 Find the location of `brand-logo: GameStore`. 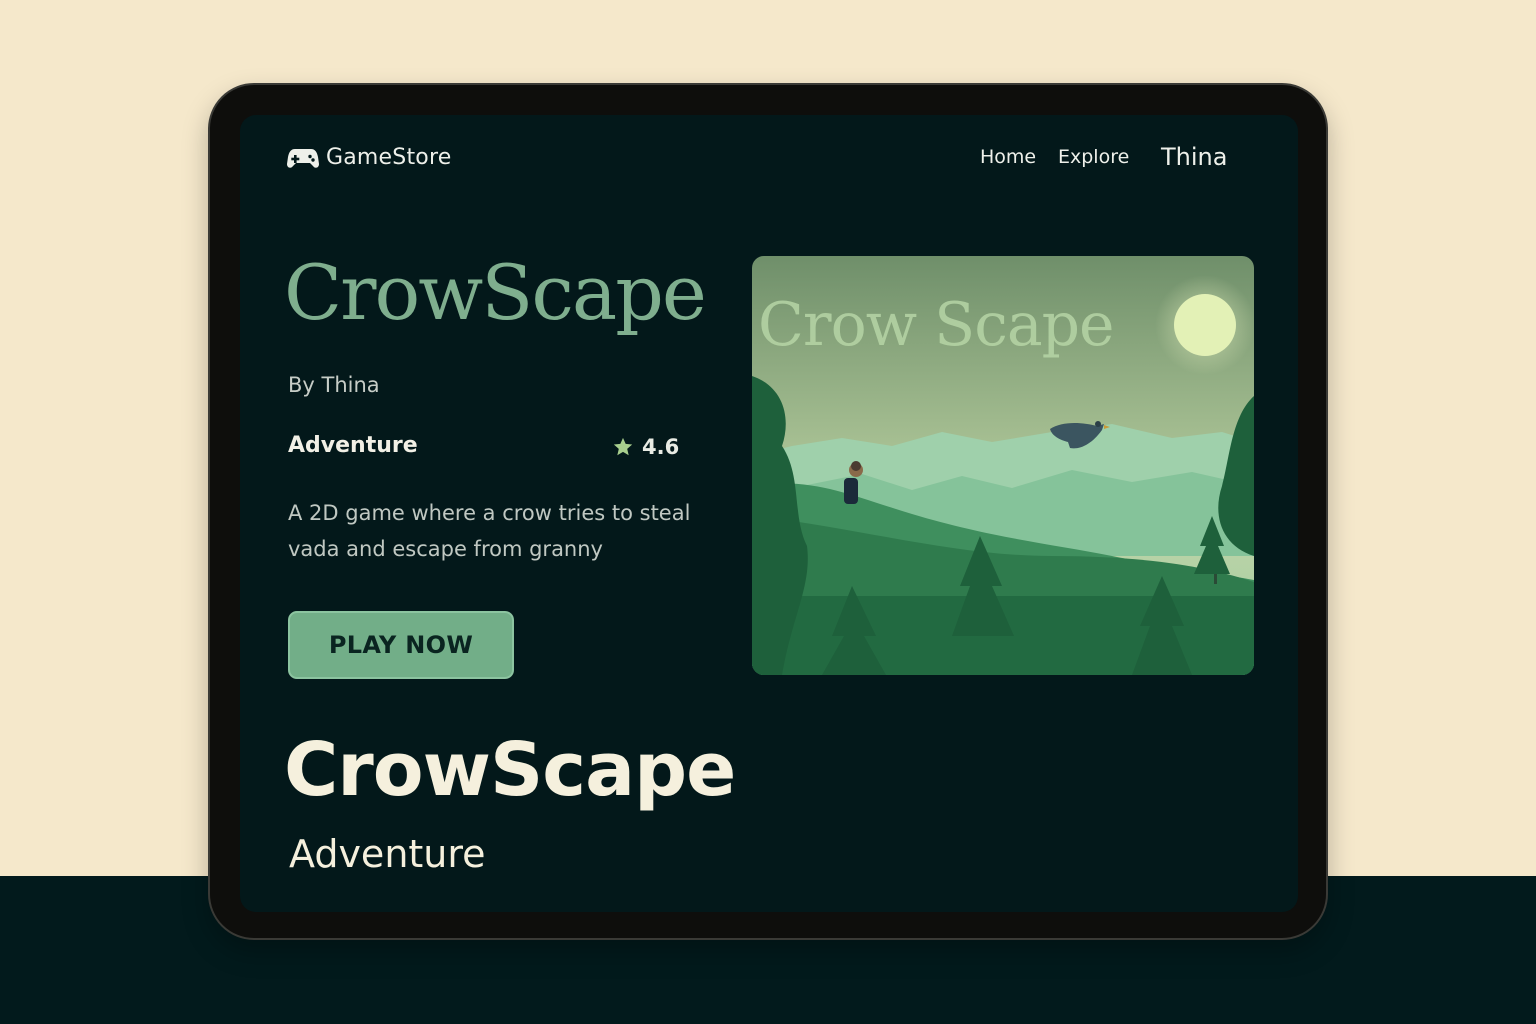

brand-logo: GameStore is located at coordinates (369, 157).